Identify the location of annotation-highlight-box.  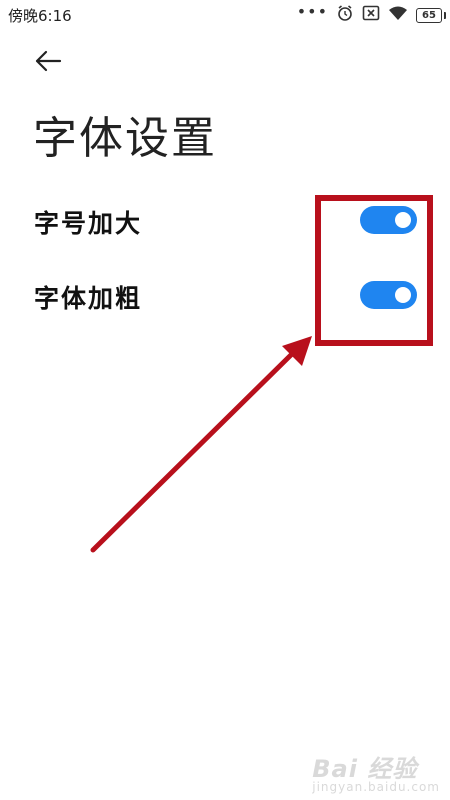
(374, 270).